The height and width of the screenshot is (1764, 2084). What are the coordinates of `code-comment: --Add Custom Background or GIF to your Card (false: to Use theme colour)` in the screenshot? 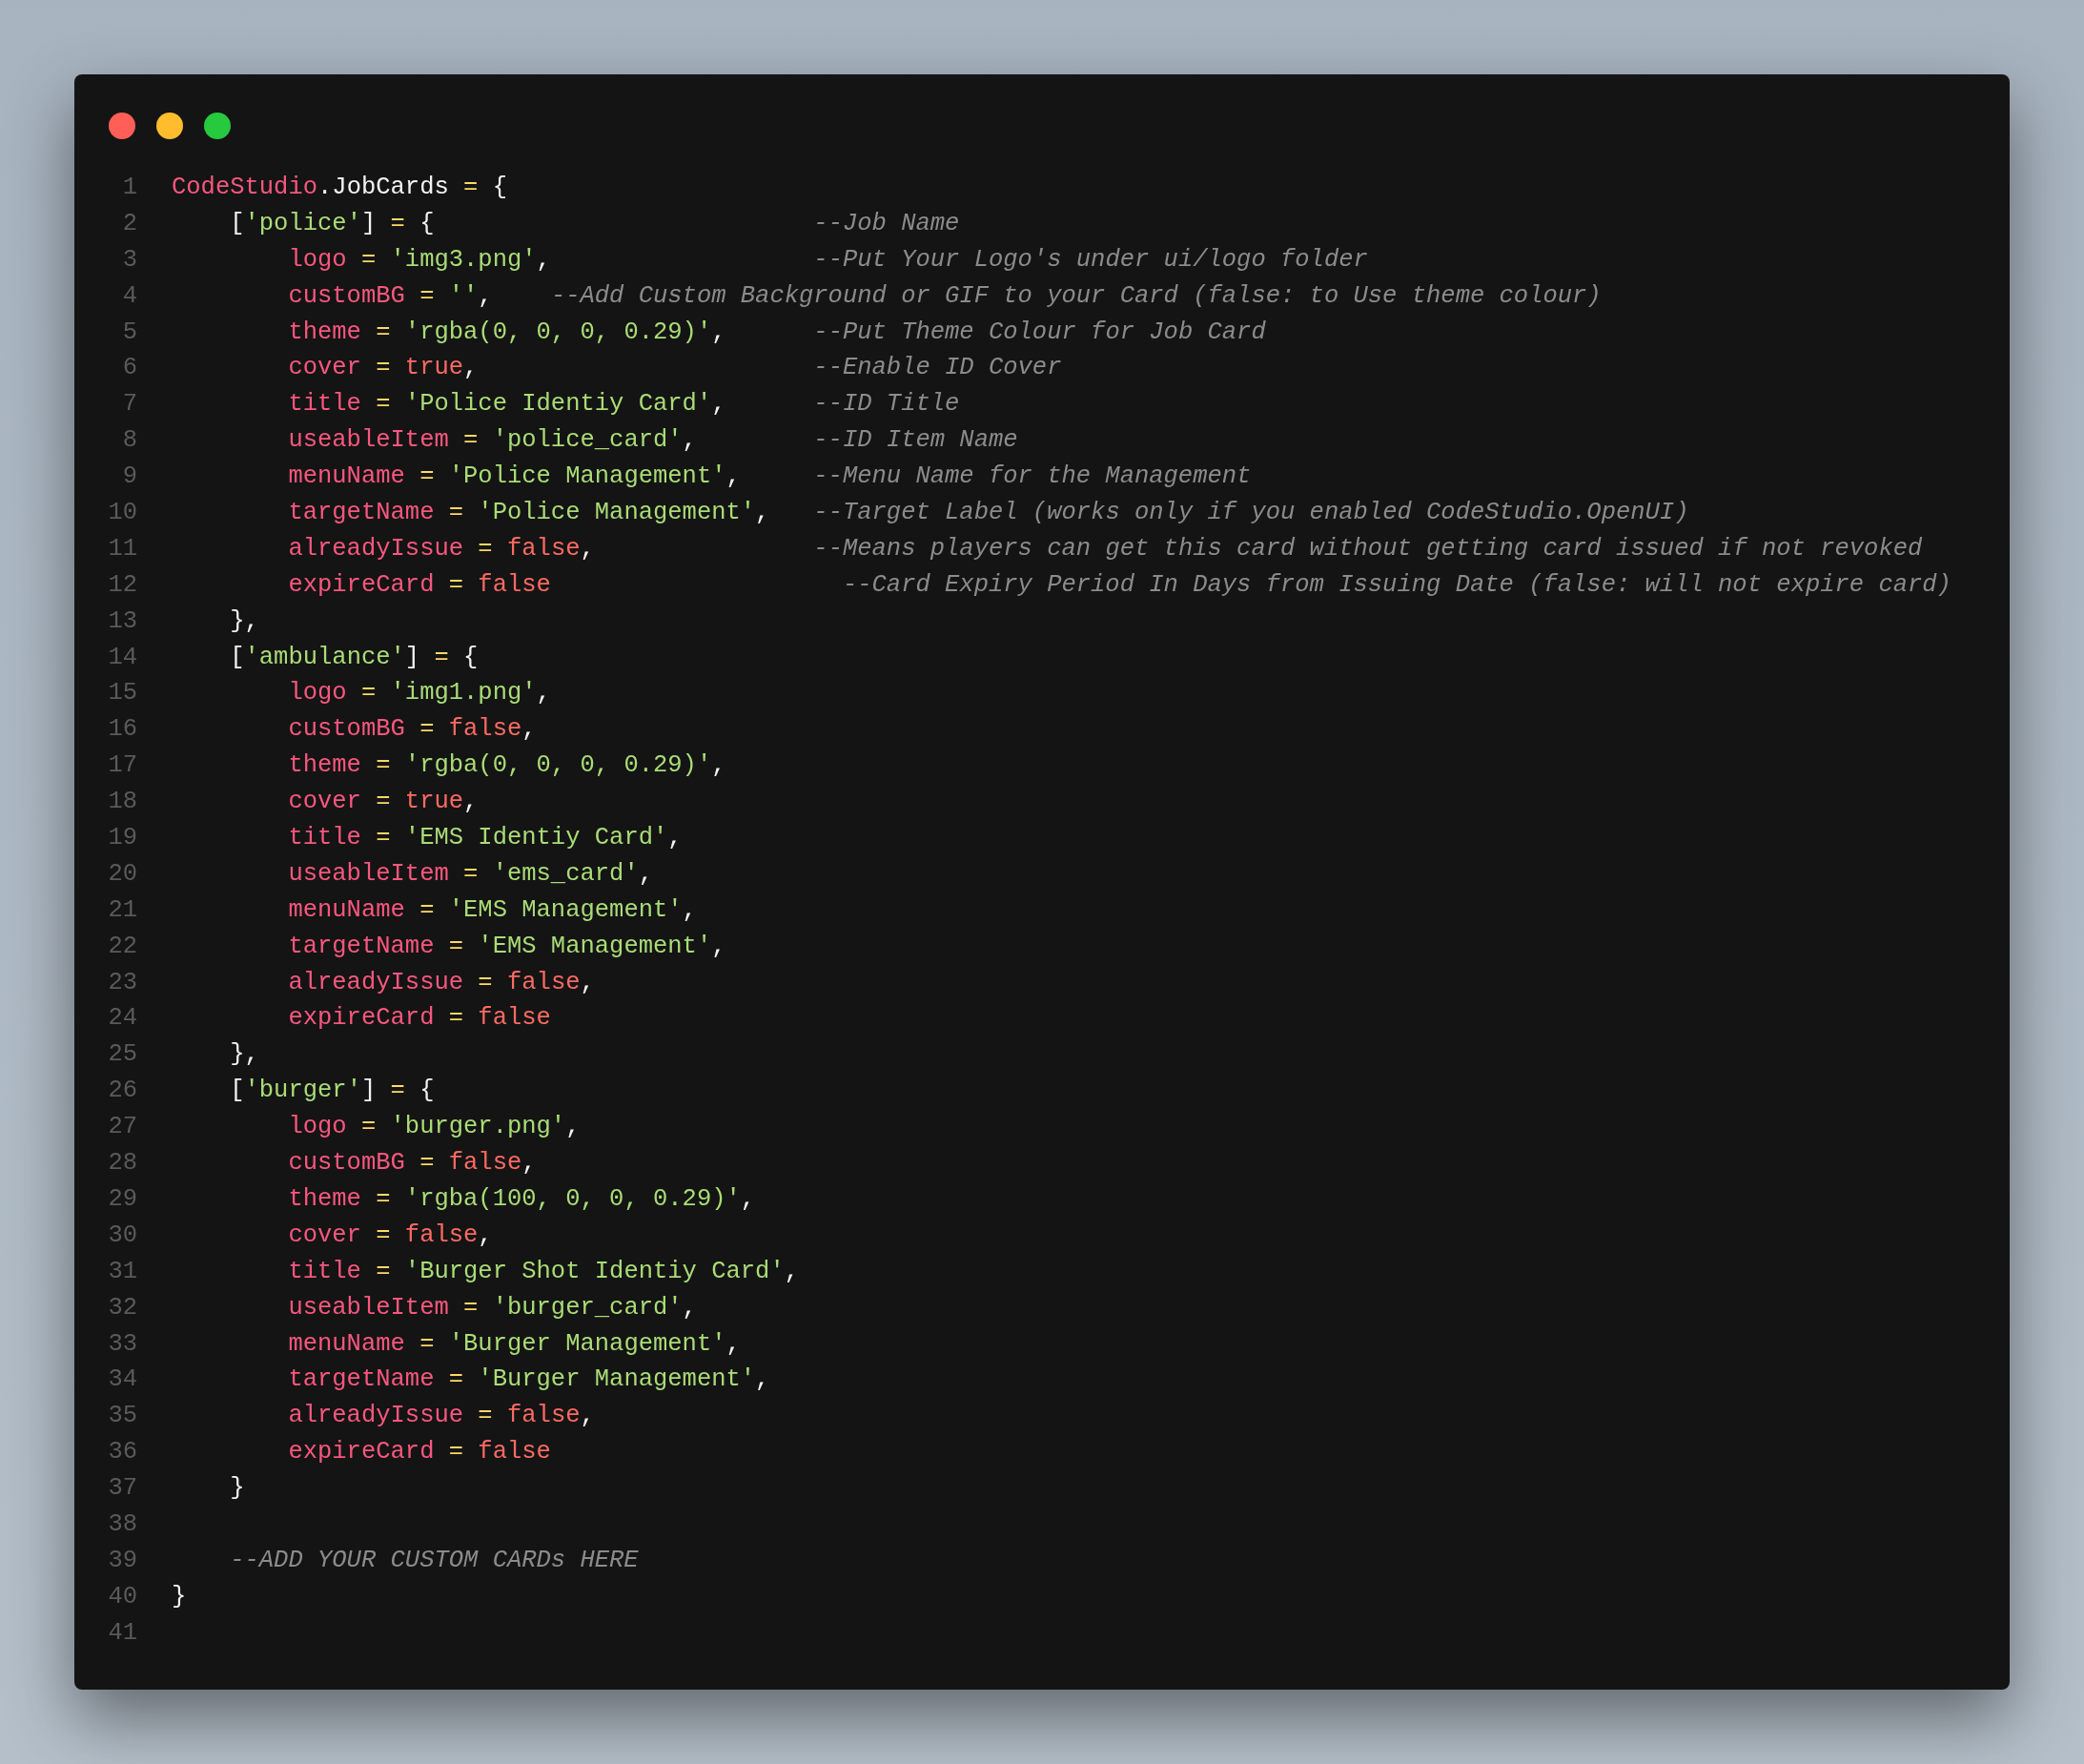 It's located at (1076, 296).